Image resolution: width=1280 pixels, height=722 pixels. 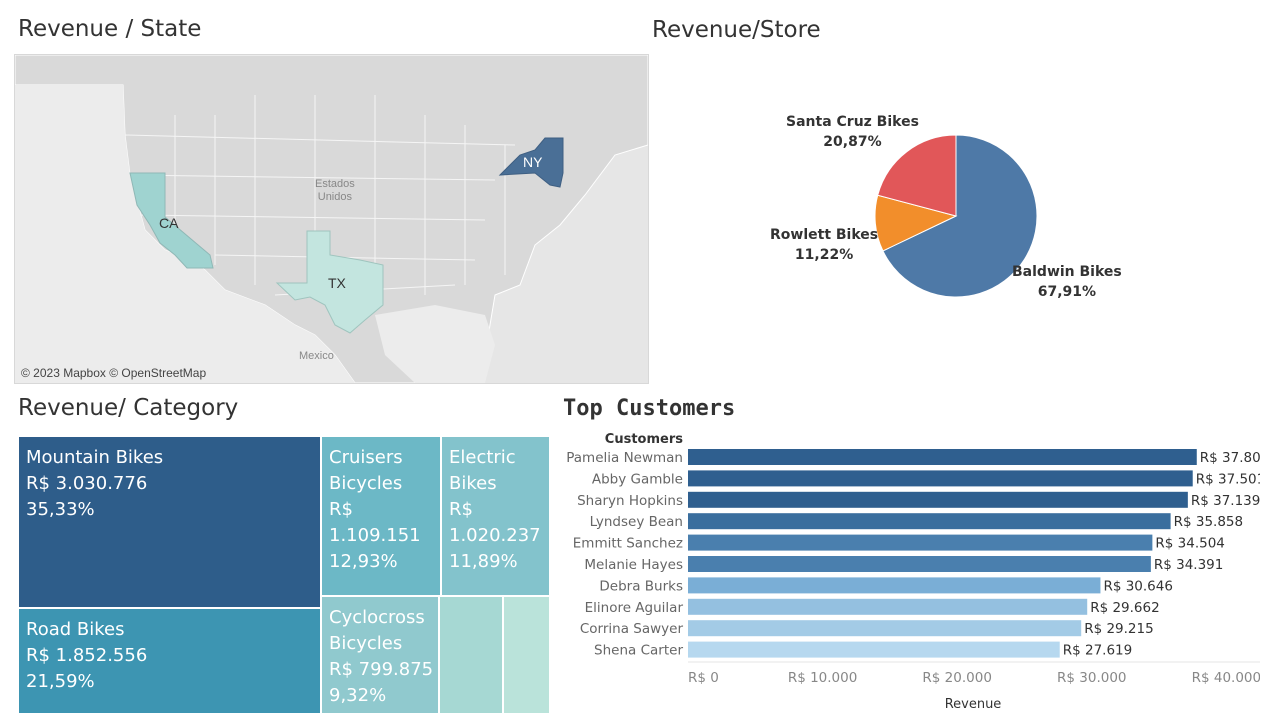 What do you see at coordinates (649, 408) in the screenshot?
I see `top-customers-title: Top Customers` at bounding box center [649, 408].